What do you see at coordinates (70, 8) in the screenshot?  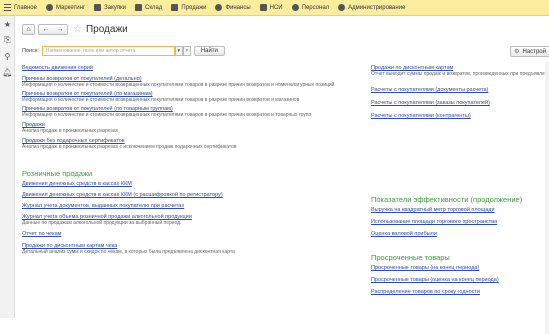 I see `menu-marketing-label: Маркетинг` at bounding box center [70, 8].